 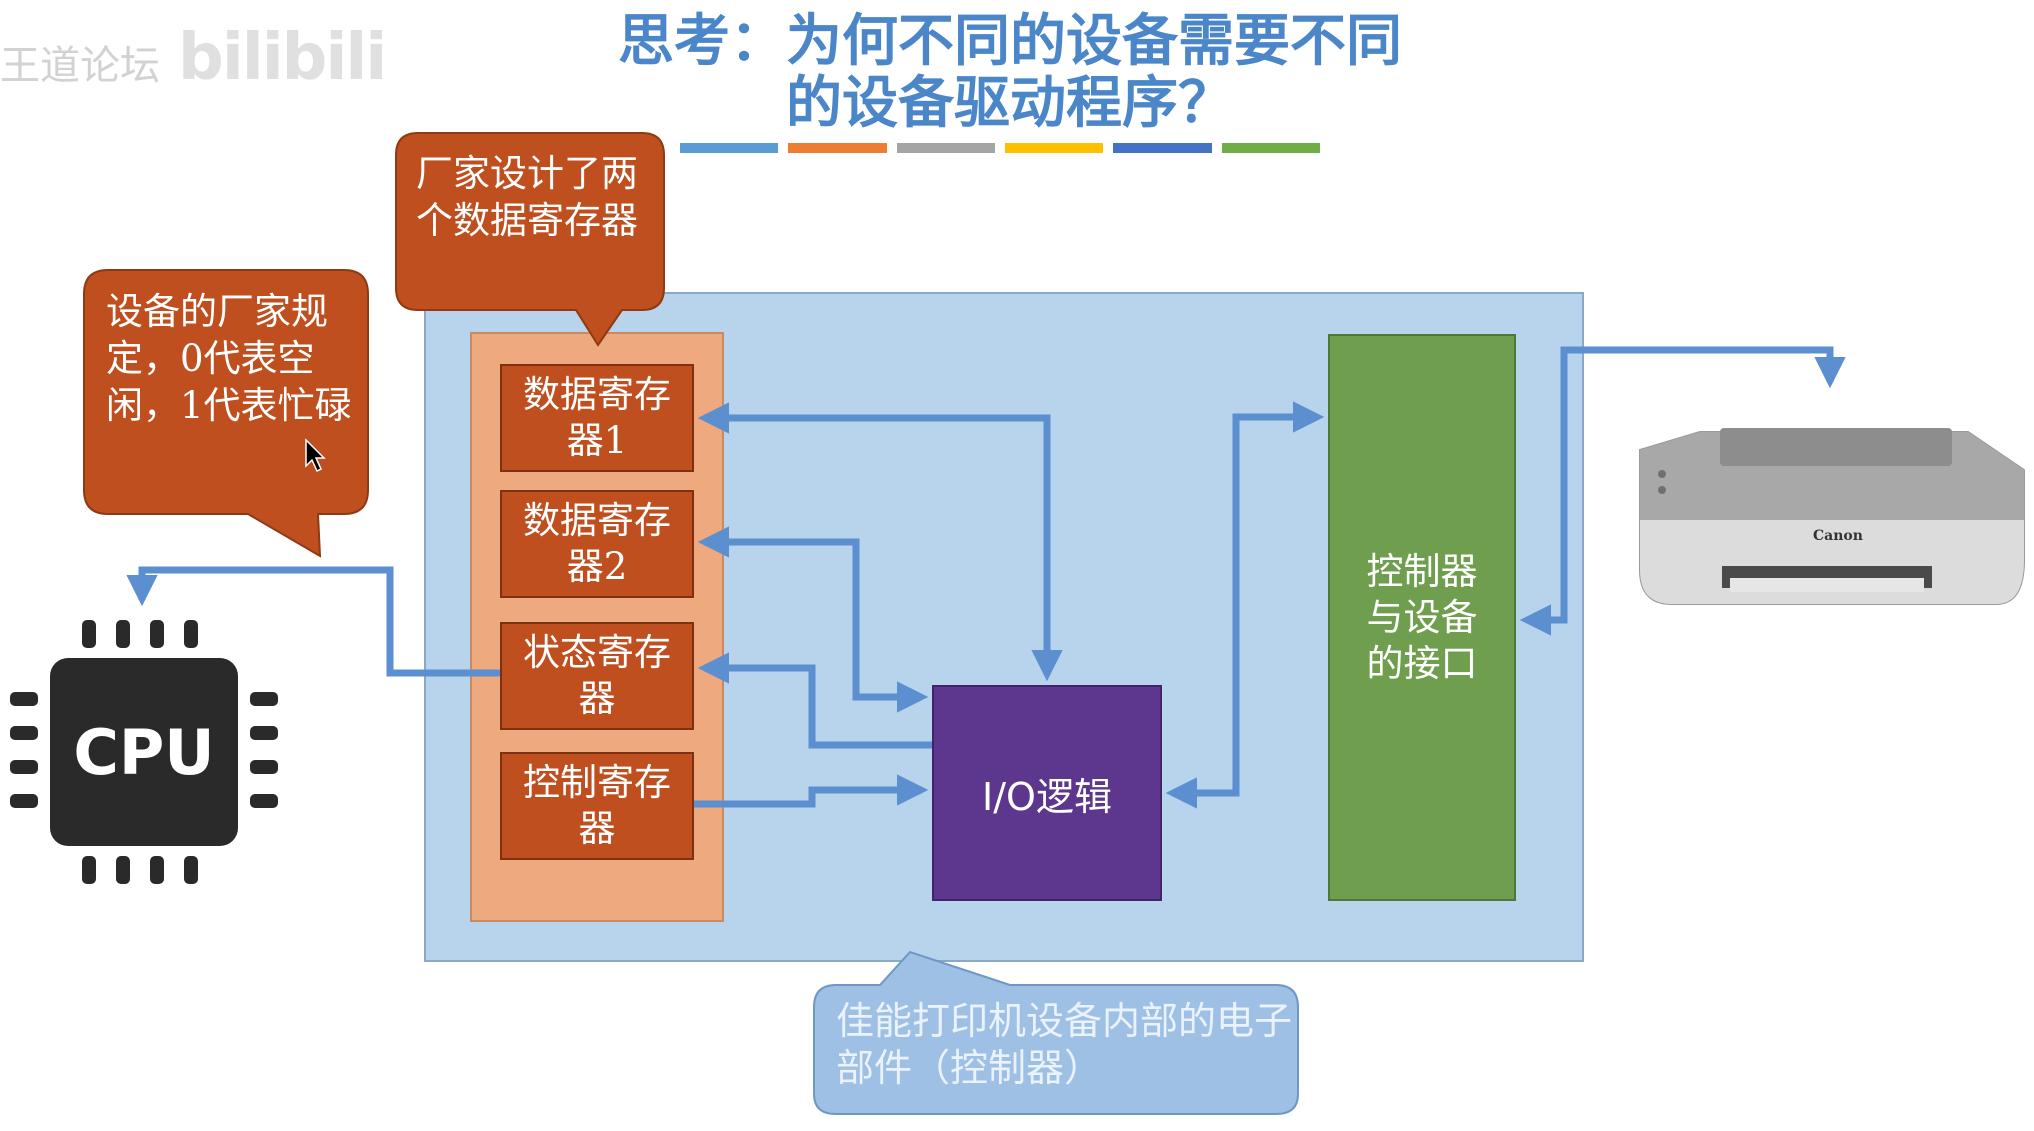 I want to click on callout-controller-text: 佳能打印机设备内部的电子部件（控制器）, so click(x=1064, y=1044).